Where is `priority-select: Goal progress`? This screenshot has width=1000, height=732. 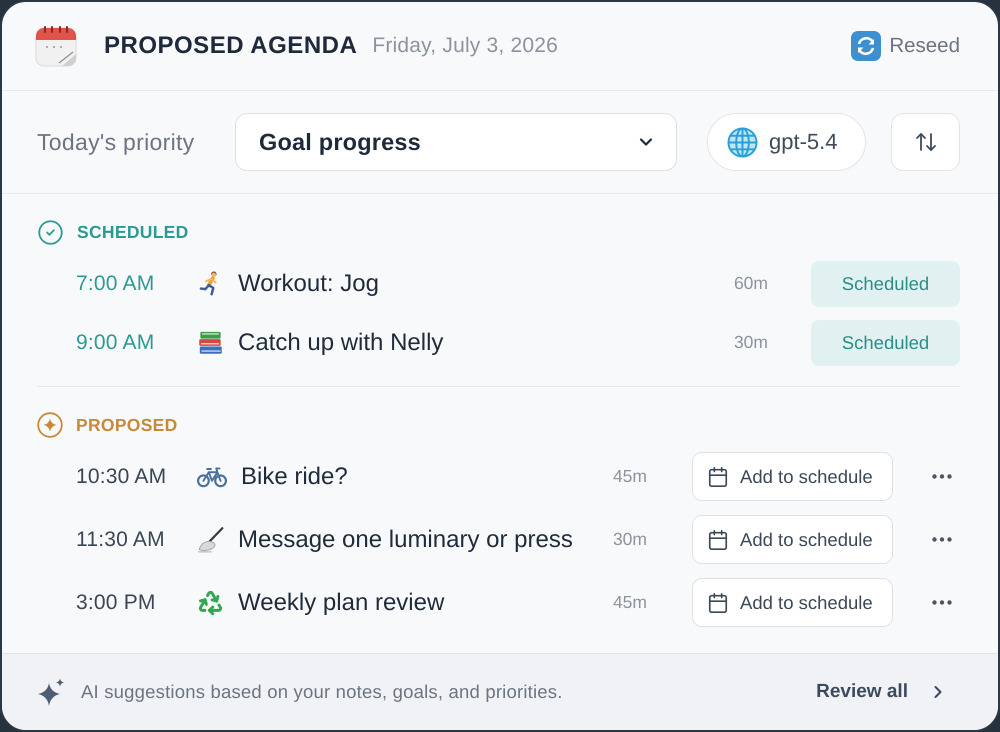
priority-select: Goal progress is located at coordinates (456, 142).